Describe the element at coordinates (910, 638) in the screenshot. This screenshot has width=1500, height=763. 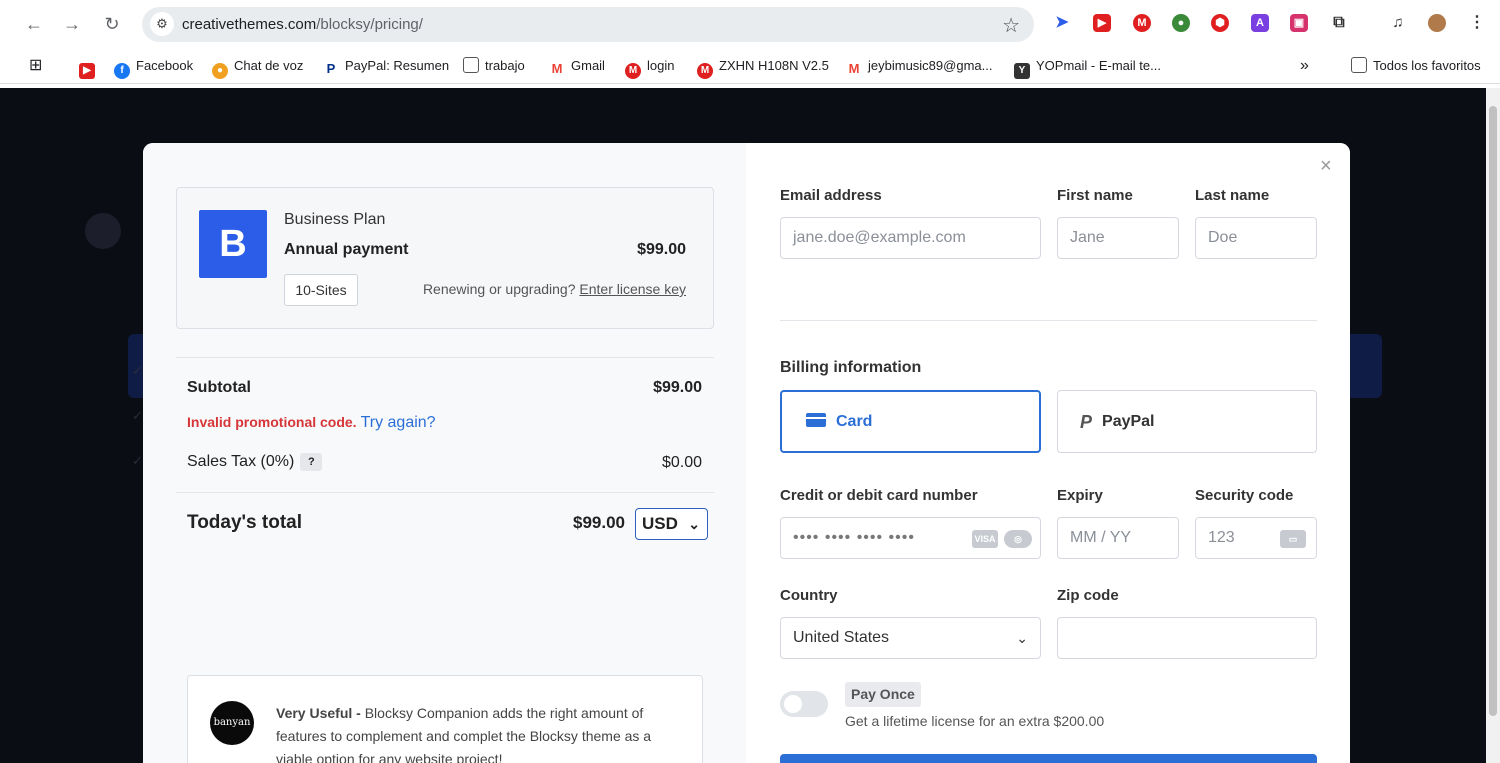
I see `country-select: United States ⌄` at that location.